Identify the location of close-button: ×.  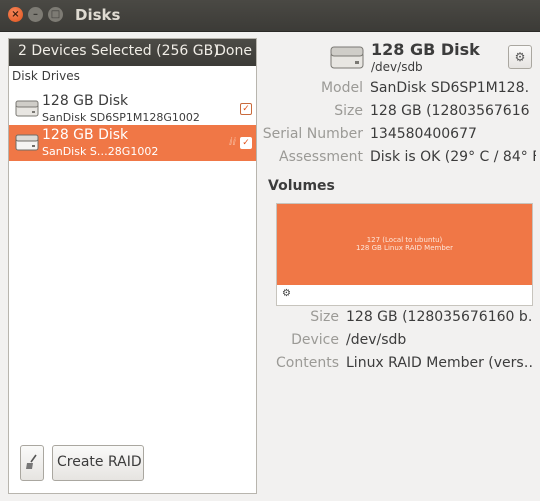
(15, 14).